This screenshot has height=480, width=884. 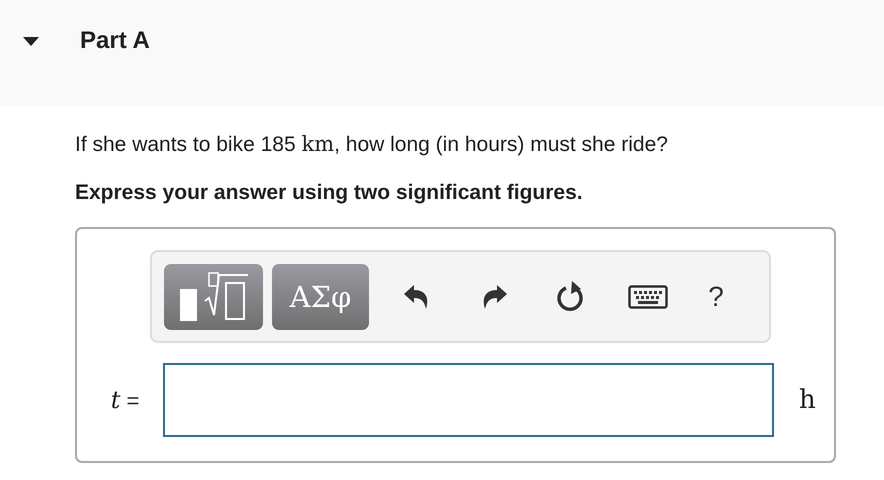 I want to click on templates-button, so click(x=213, y=297).